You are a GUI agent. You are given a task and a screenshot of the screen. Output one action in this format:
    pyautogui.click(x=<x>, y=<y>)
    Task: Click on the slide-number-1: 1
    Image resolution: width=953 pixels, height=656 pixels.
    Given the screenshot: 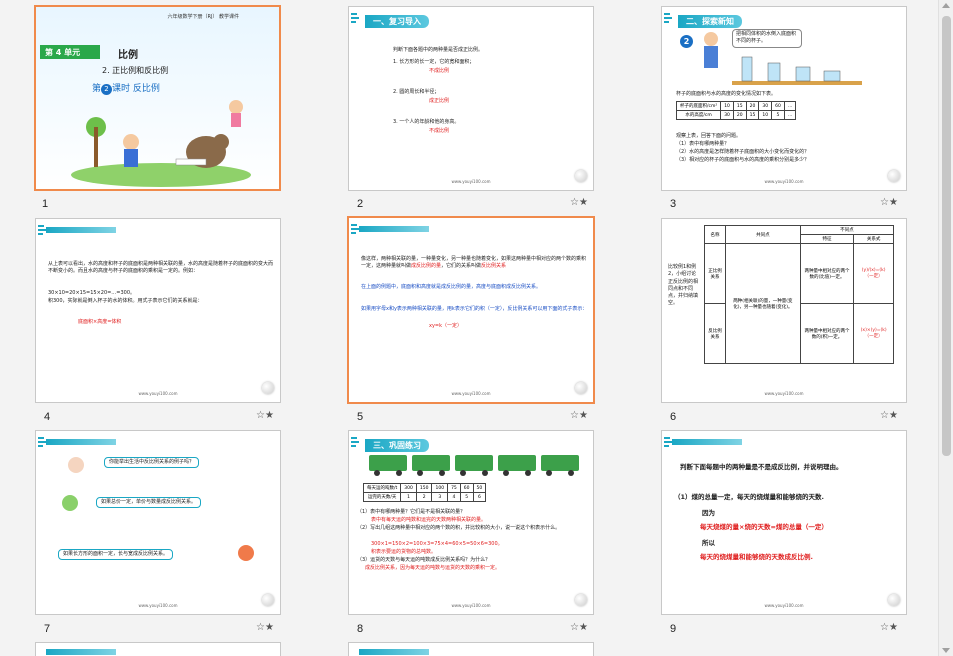 What is the action you would take?
    pyautogui.click(x=45, y=204)
    